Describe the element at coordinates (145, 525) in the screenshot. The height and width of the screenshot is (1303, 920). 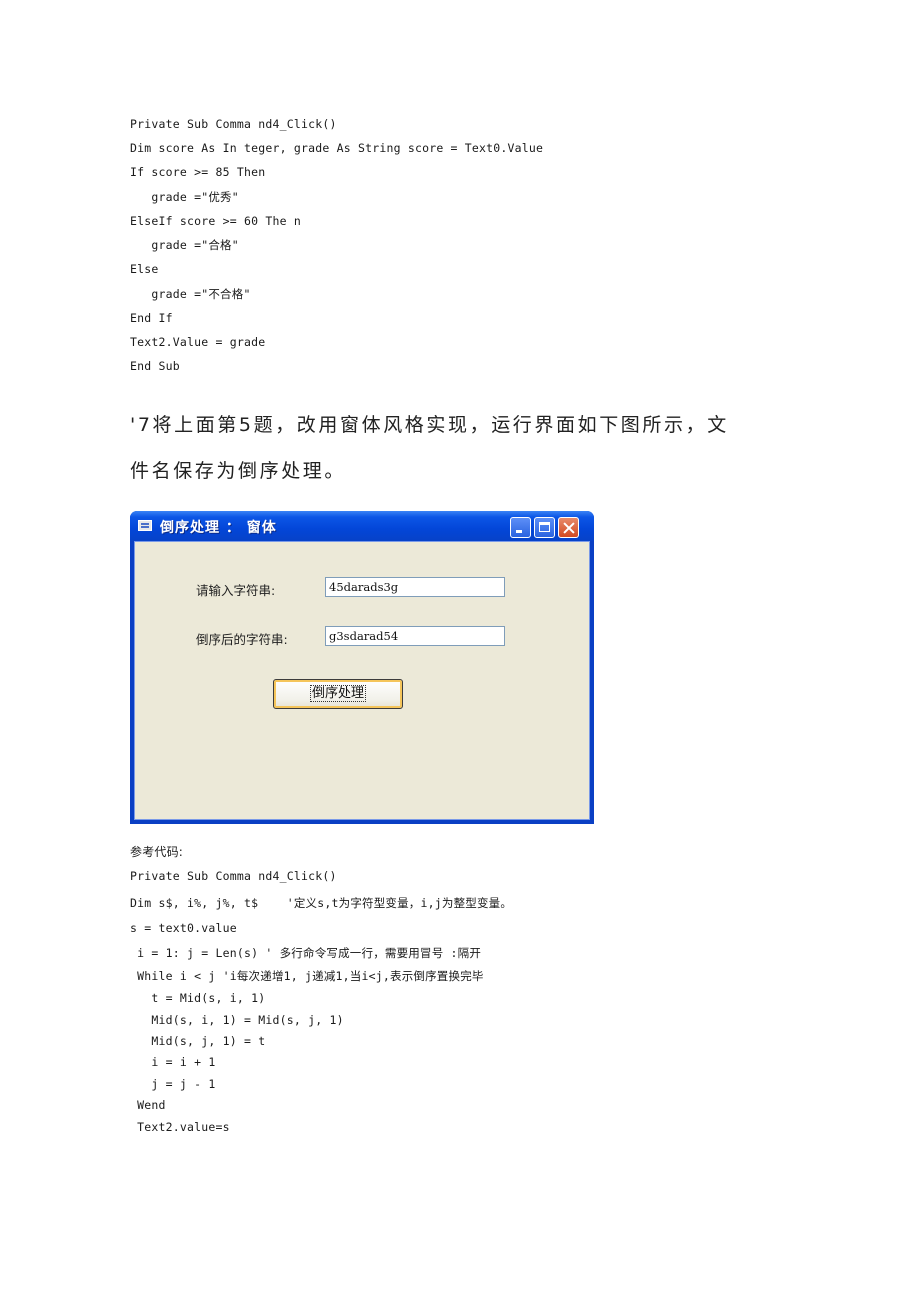
I see `form-icon` at that location.